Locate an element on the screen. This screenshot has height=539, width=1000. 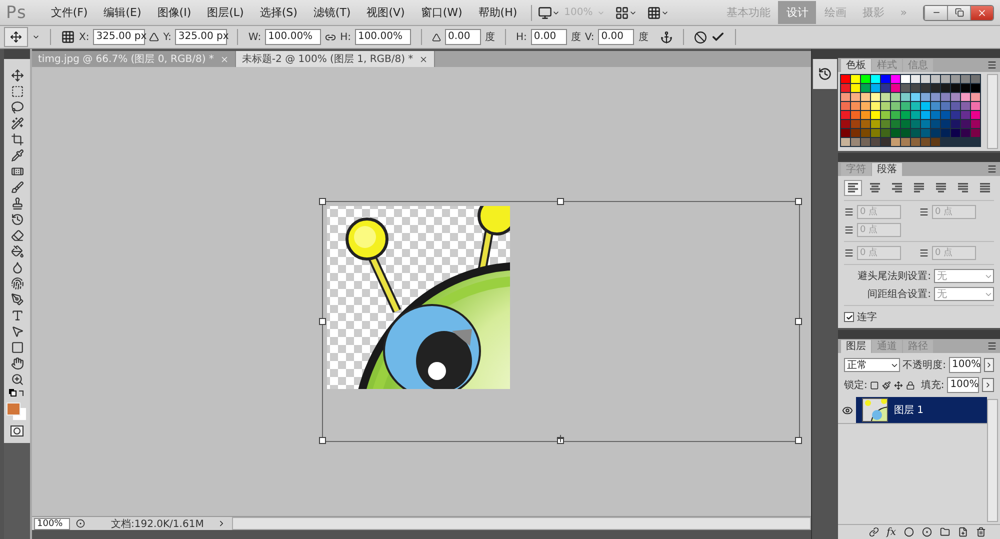
field-label: 避头尾法则设置: is located at coordinates (894, 276).